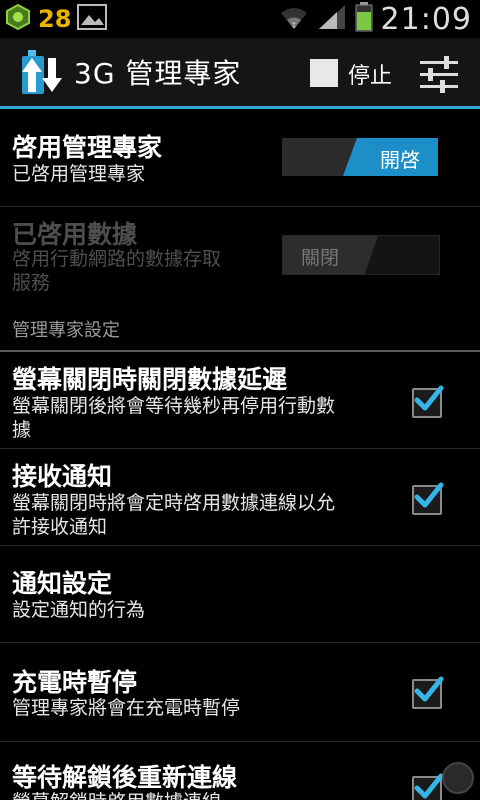 This screenshot has height=800, width=480. What do you see at coordinates (55, 19) in the screenshot?
I see `notification-count: 28` at bounding box center [55, 19].